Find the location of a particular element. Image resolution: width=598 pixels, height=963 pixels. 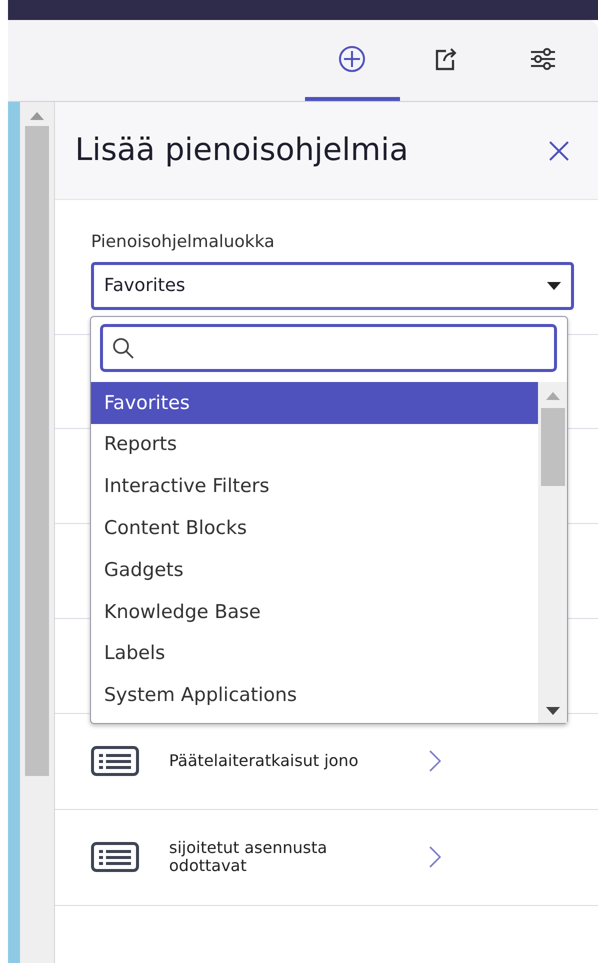

dropdown-option: Favorites is located at coordinates (314, 403).